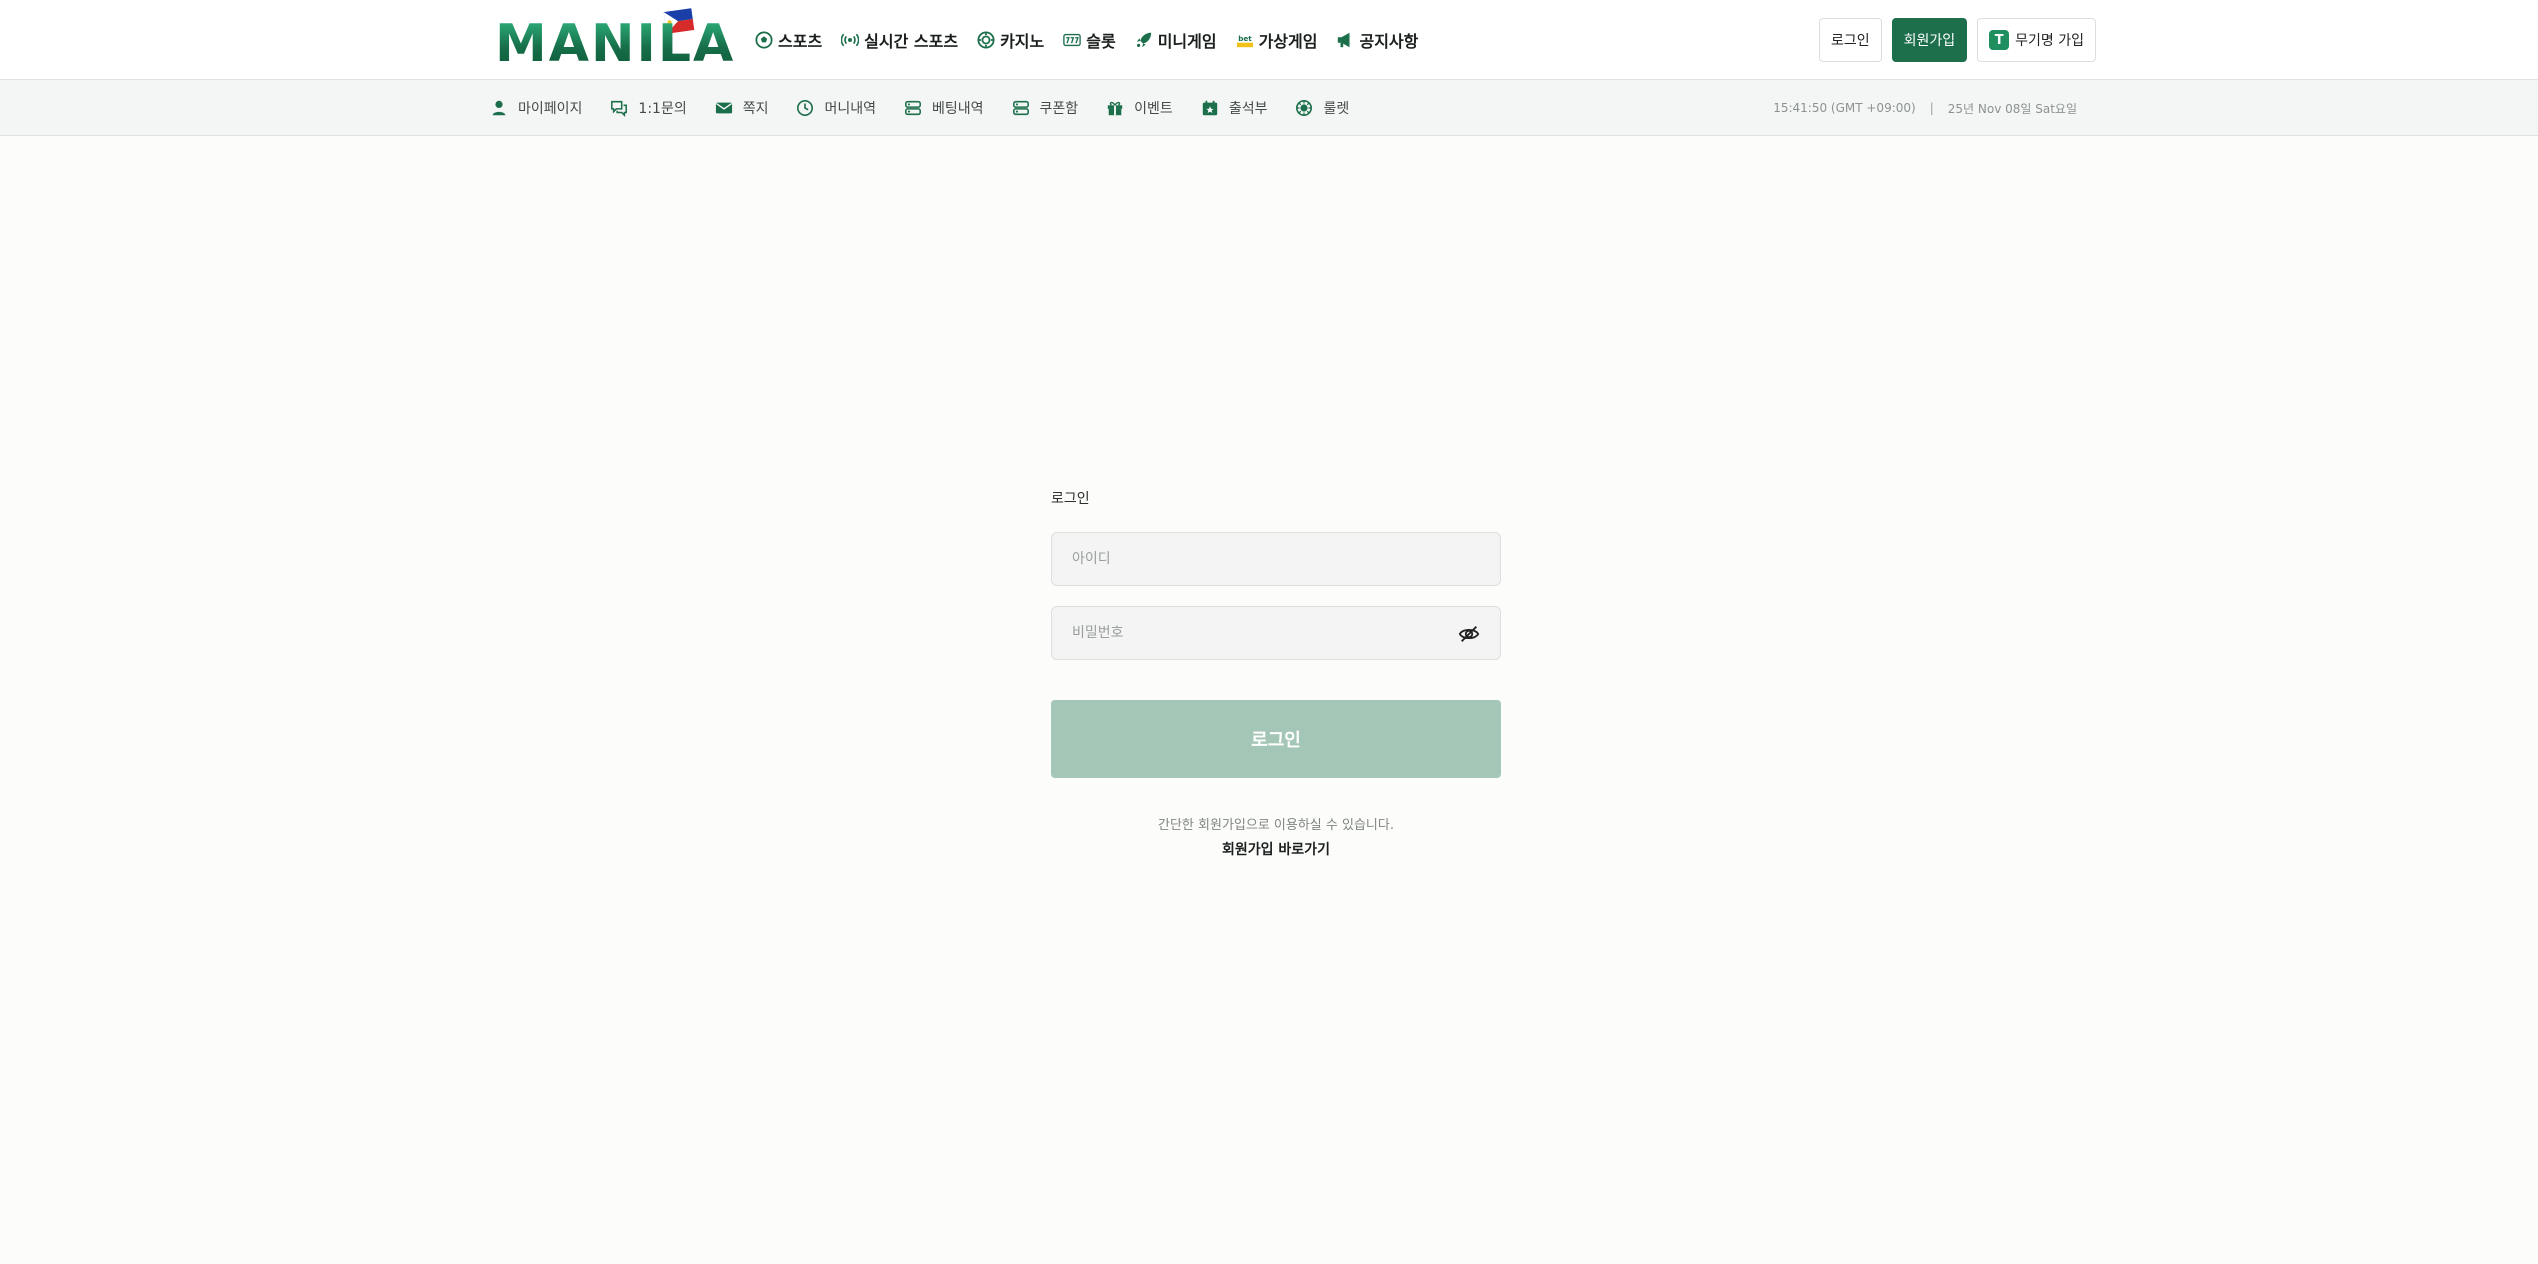 This screenshot has width=2538, height=1264. Describe the element at coordinates (1210, 108) in the screenshot. I see `calendar-star-icon` at that location.